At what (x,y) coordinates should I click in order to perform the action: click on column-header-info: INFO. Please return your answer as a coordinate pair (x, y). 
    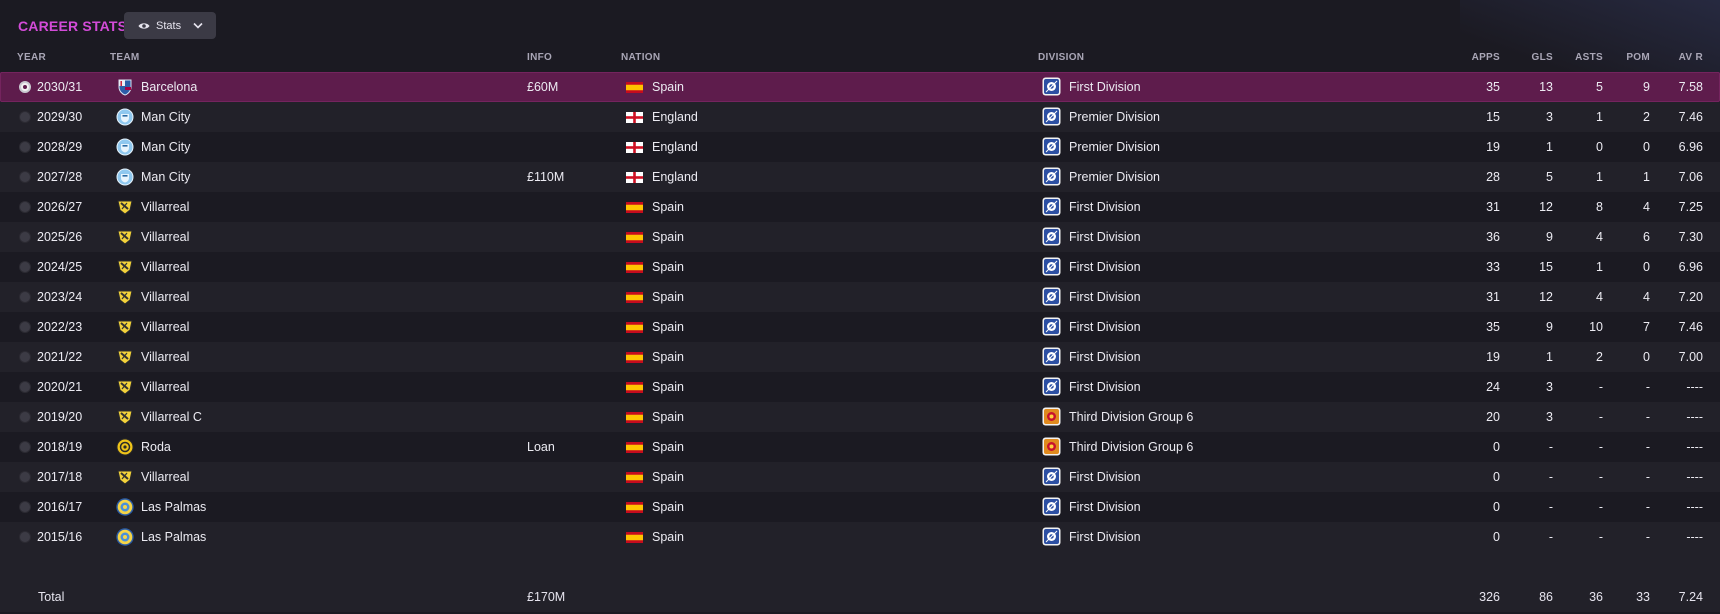
    Looking at the image, I should click on (539, 59).